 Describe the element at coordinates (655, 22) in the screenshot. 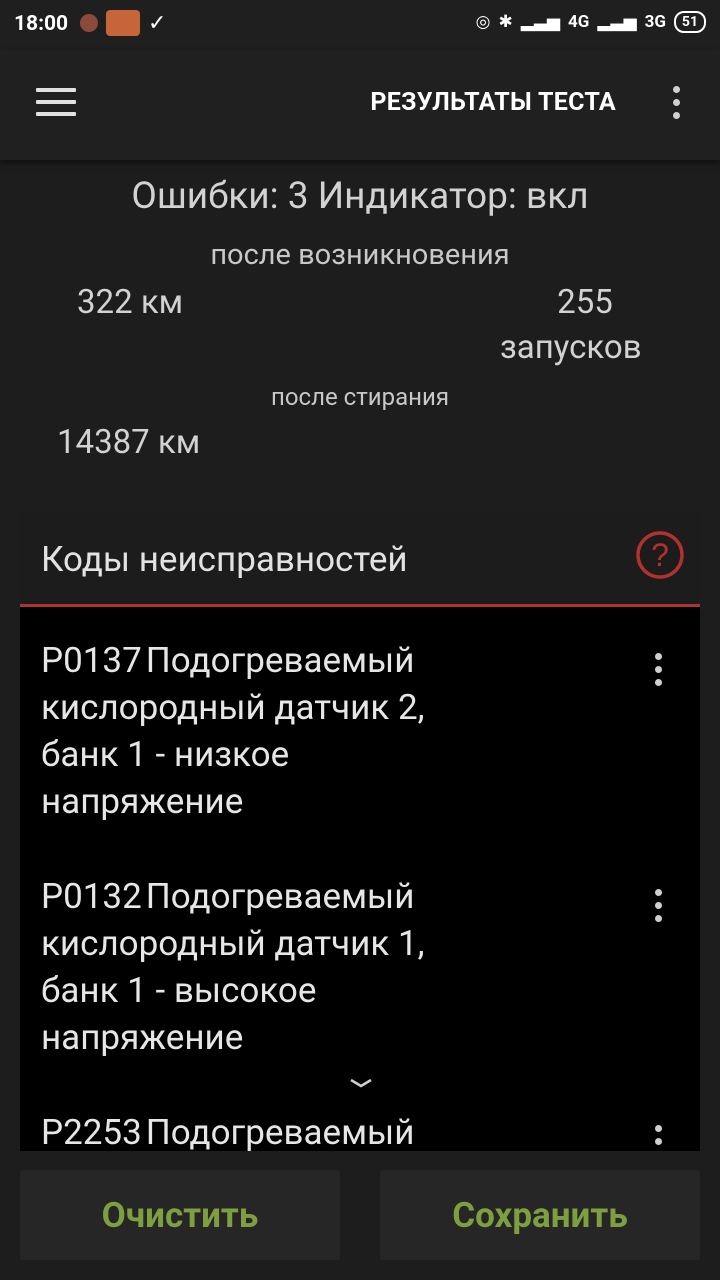

I see `network-type-2: 3G` at that location.